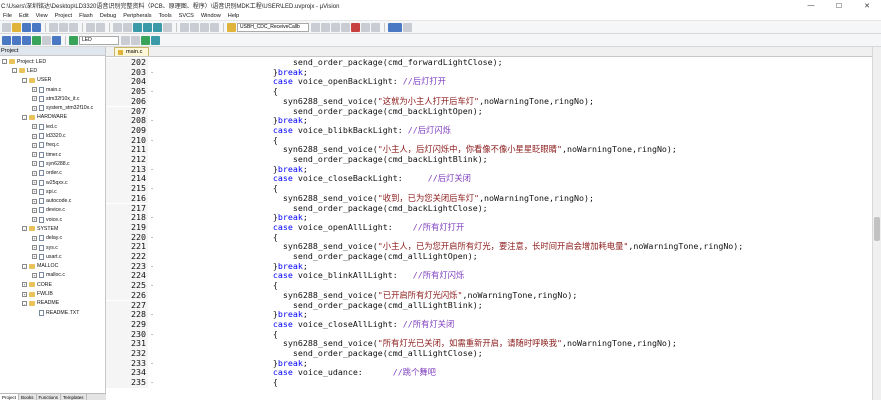 Image resolution: width=881 pixels, height=400 pixels. I want to click on incremental-find-icon, so click(325, 27).